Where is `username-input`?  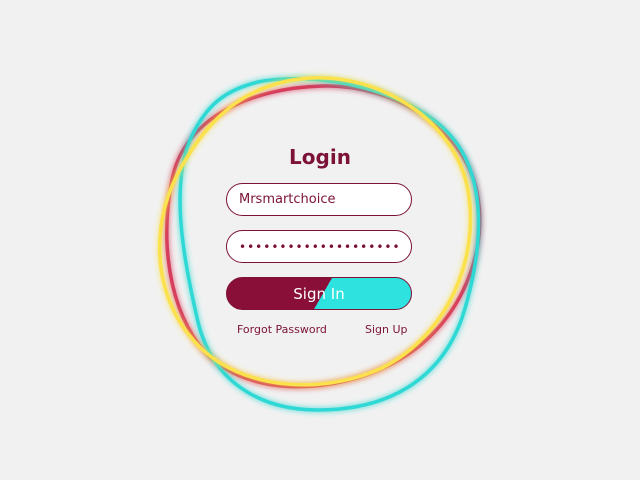 username-input is located at coordinates (319, 199).